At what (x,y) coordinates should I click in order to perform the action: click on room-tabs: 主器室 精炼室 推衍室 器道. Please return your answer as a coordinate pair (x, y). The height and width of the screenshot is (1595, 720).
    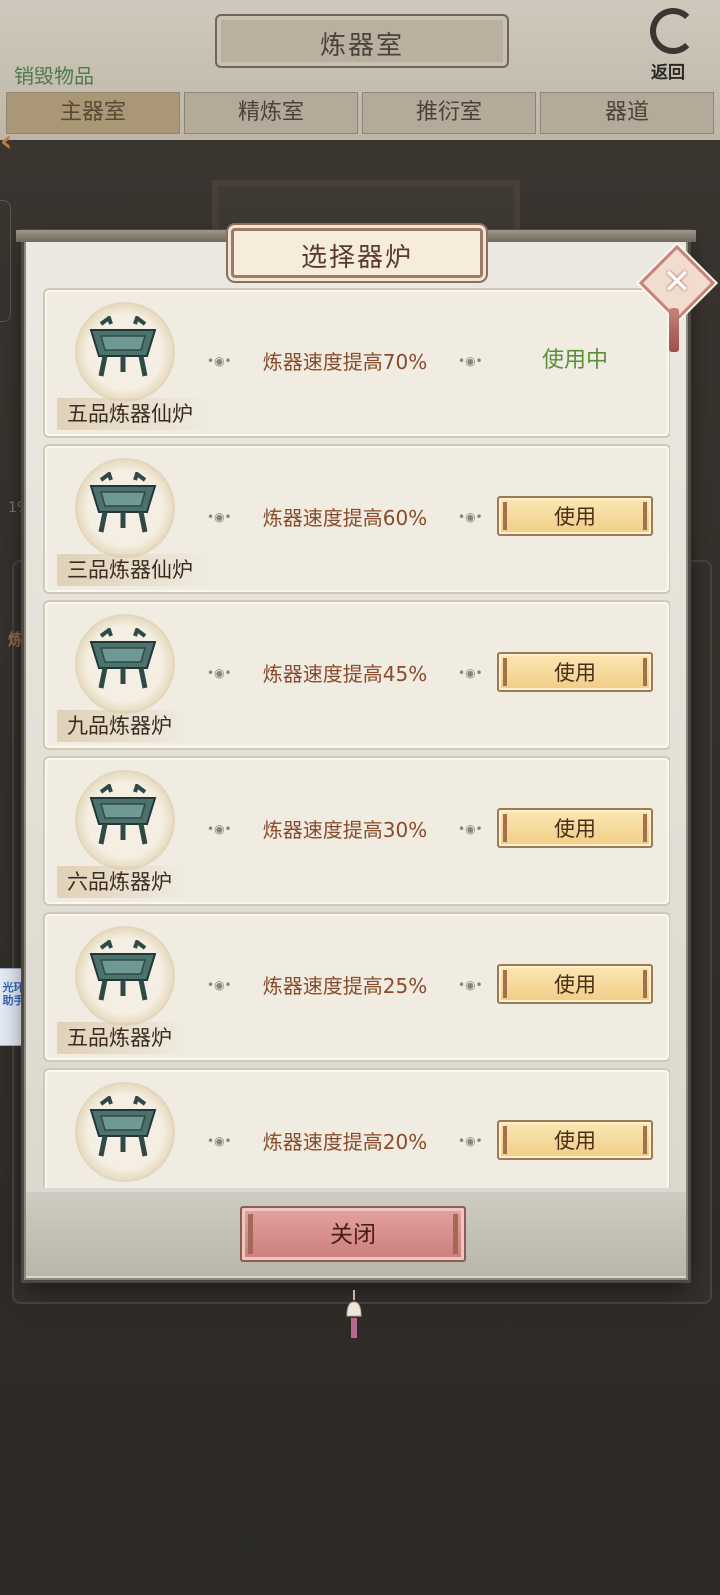
    Looking at the image, I should click on (360, 113).